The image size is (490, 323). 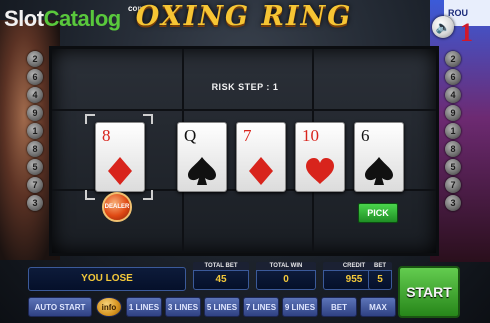 I want to click on card-rank: 10, so click(x=310, y=135).